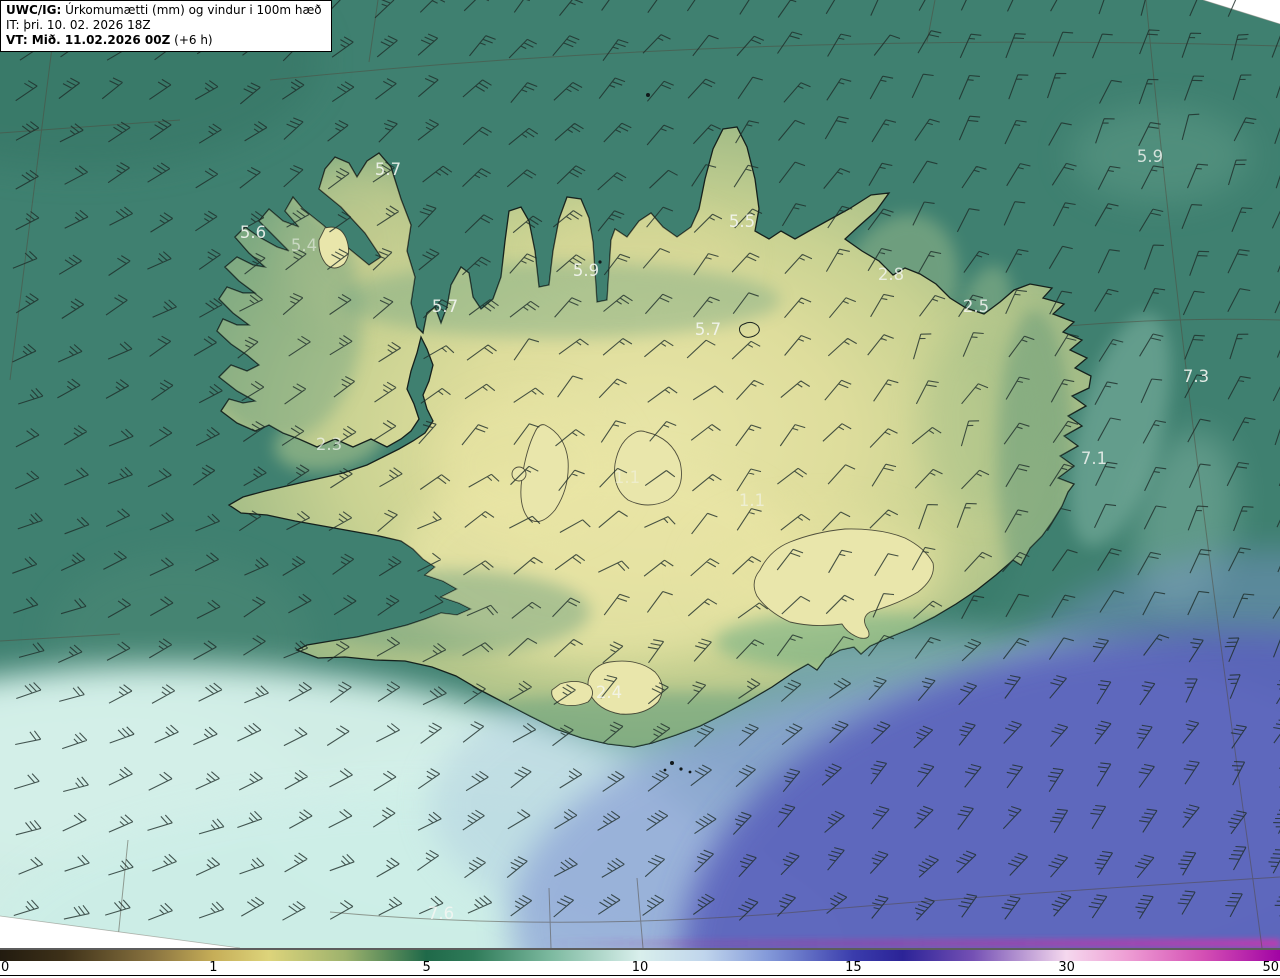 This screenshot has height=978, width=1280. Describe the element at coordinates (742, 221) in the screenshot. I see `precip-value-label: 5.5` at that location.